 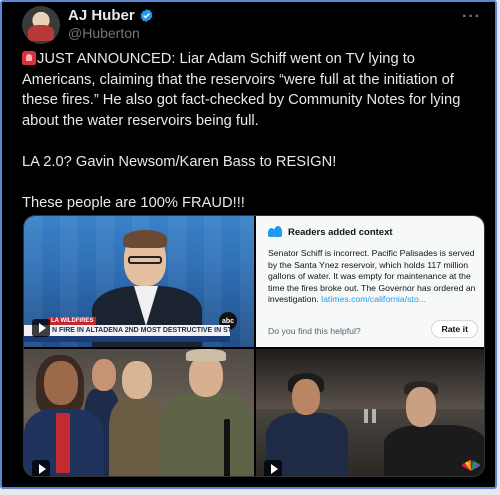 I want to click on speaker-body, so click(x=206, y=434).